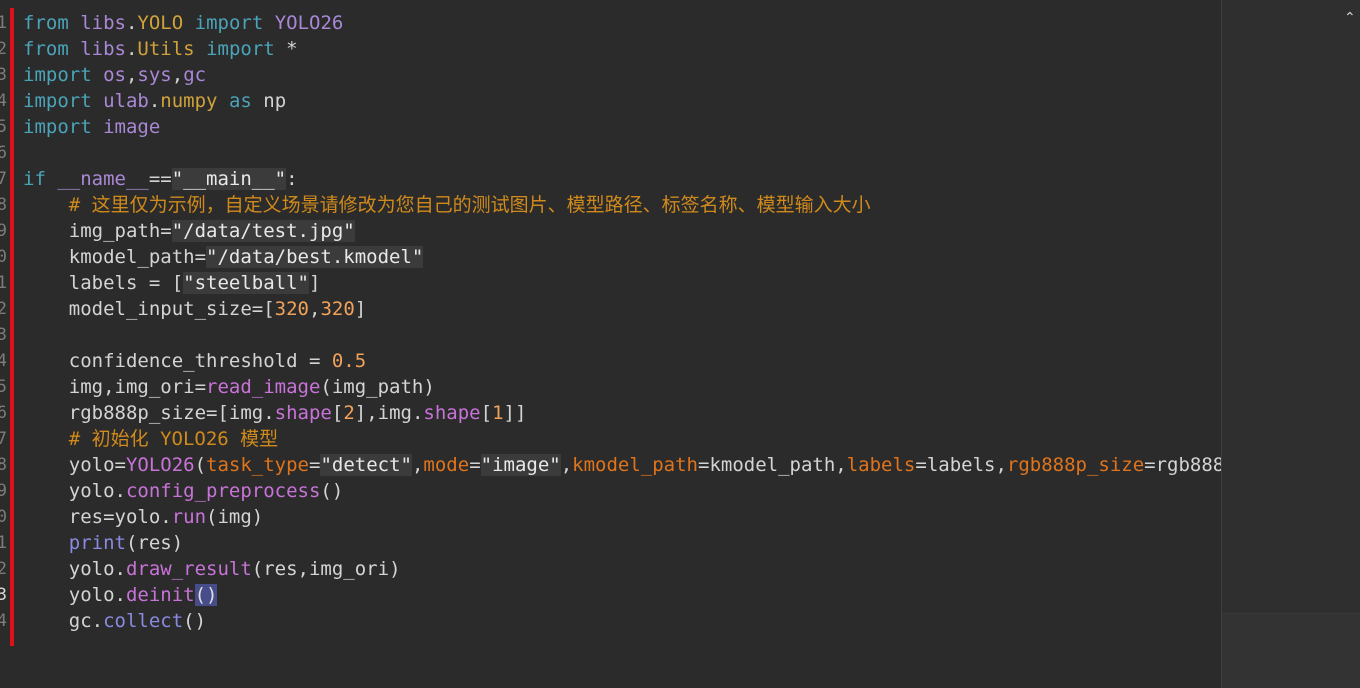 The height and width of the screenshot is (688, 1360). I want to click on identifier: =kmodel_path,, so click(772, 465).